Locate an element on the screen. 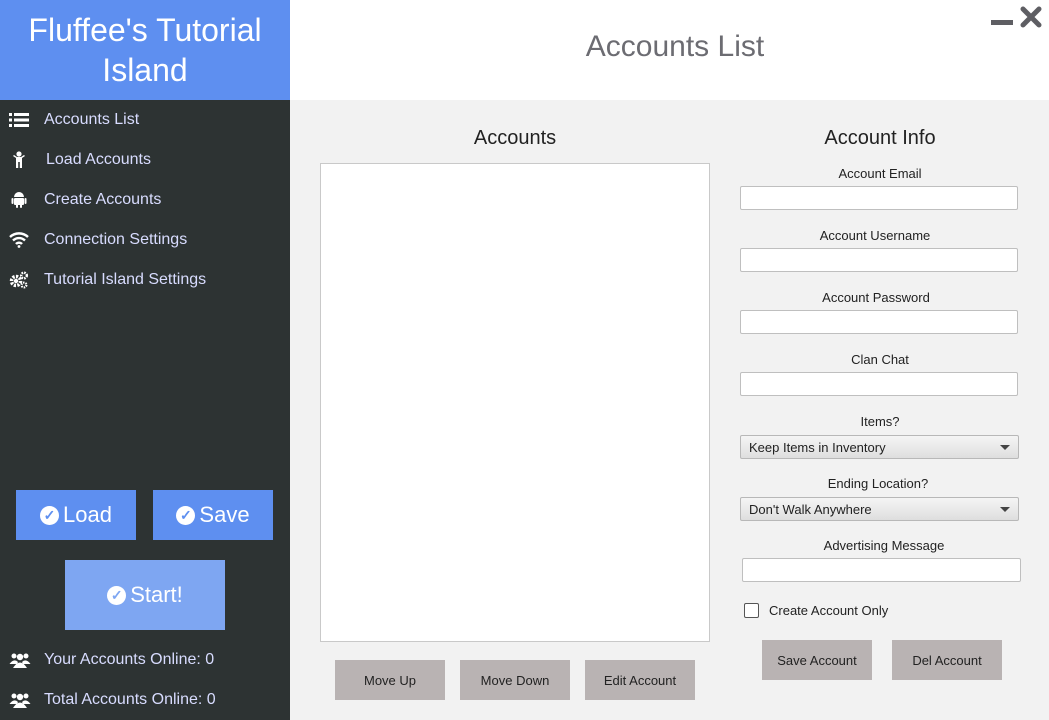 The image size is (1049, 720). save-account-button: Save Account is located at coordinates (817, 660).